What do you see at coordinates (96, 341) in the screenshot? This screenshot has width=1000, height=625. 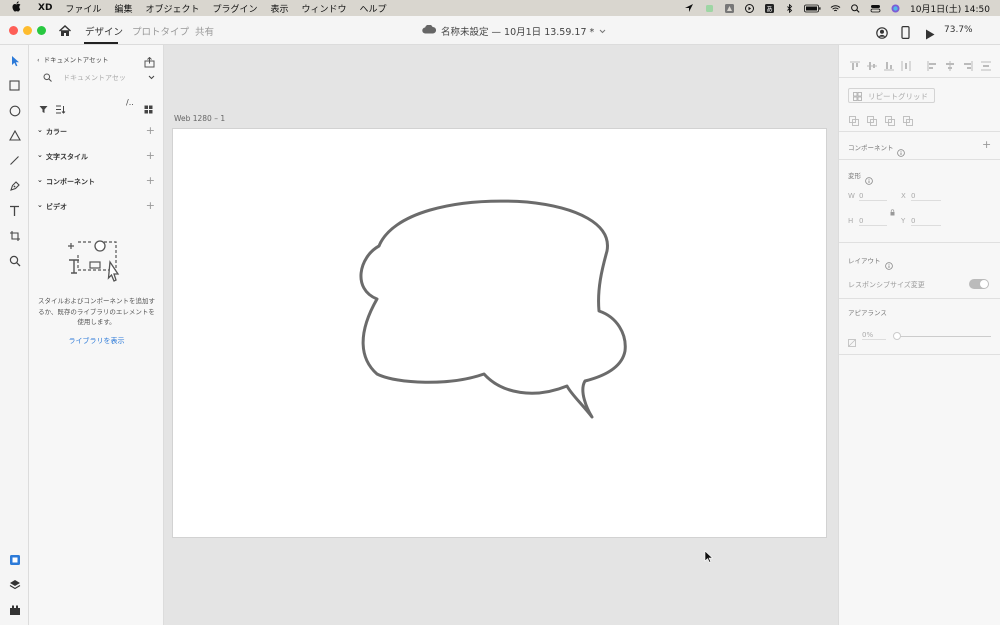 I see `view-libraries-link: ライブラリを表示` at bounding box center [96, 341].